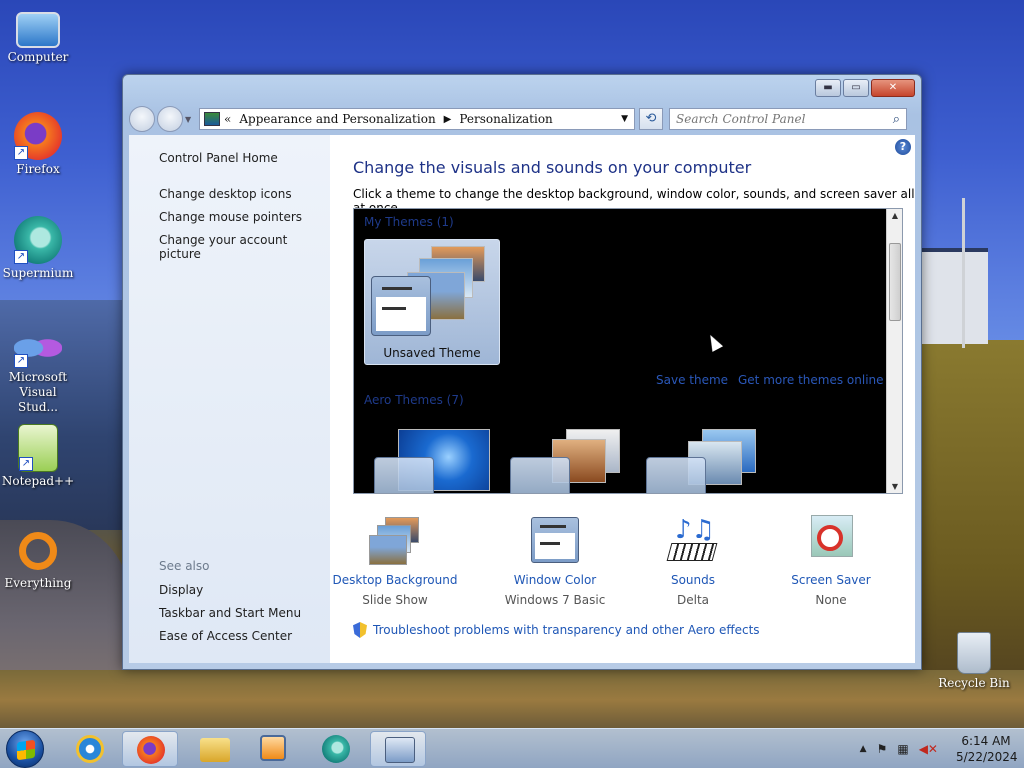 This screenshot has width=1024, height=768. Describe the element at coordinates (863, 749) in the screenshot. I see `show-hidden-icons-button: ▲` at that location.